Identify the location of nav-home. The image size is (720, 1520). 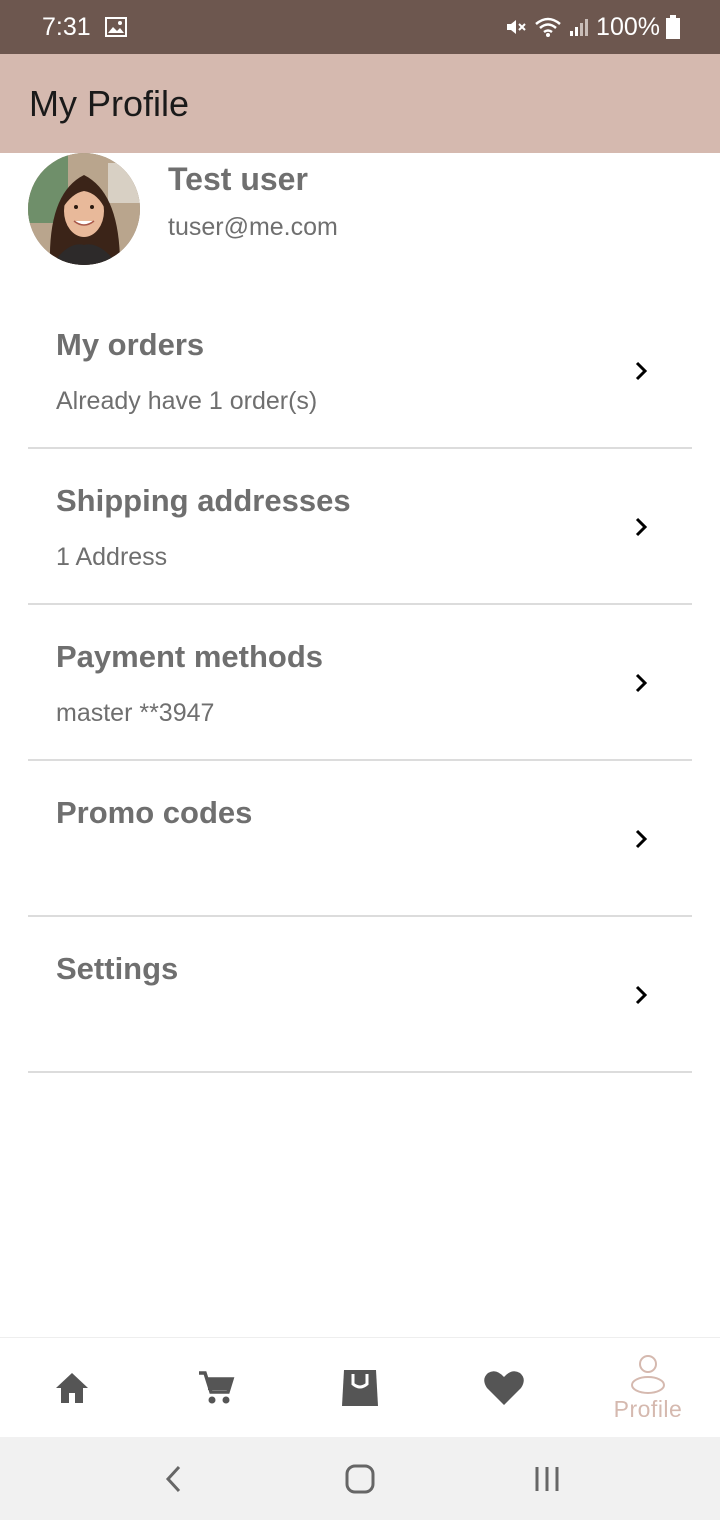
(72, 1388).